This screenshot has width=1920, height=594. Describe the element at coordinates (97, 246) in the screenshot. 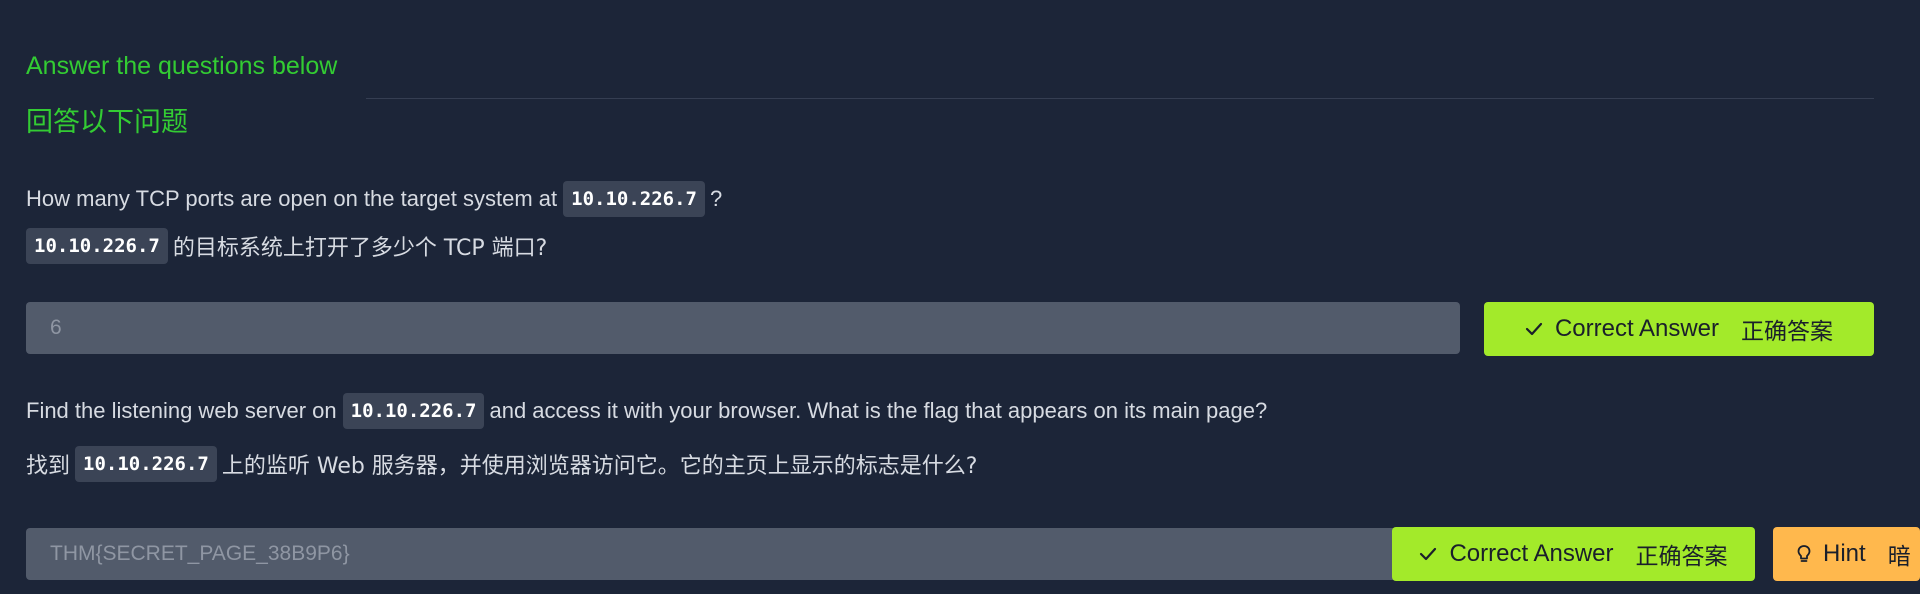

I see `question-1-ip-code-zh: 10.10.226.7` at that location.